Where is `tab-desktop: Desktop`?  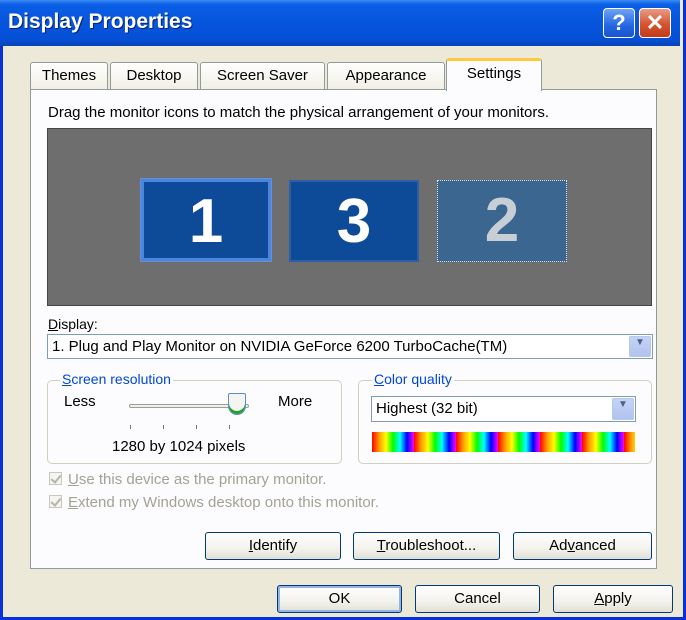 tab-desktop: Desktop is located at coordinates (154, 76).